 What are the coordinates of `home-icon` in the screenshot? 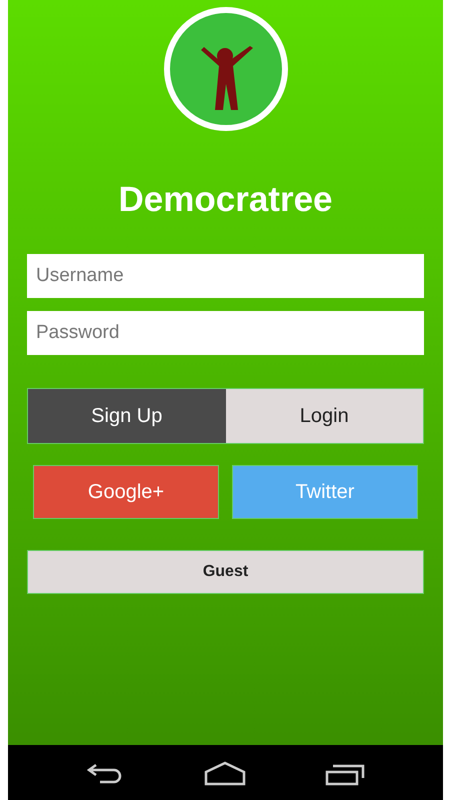 It's located at (225, 773).